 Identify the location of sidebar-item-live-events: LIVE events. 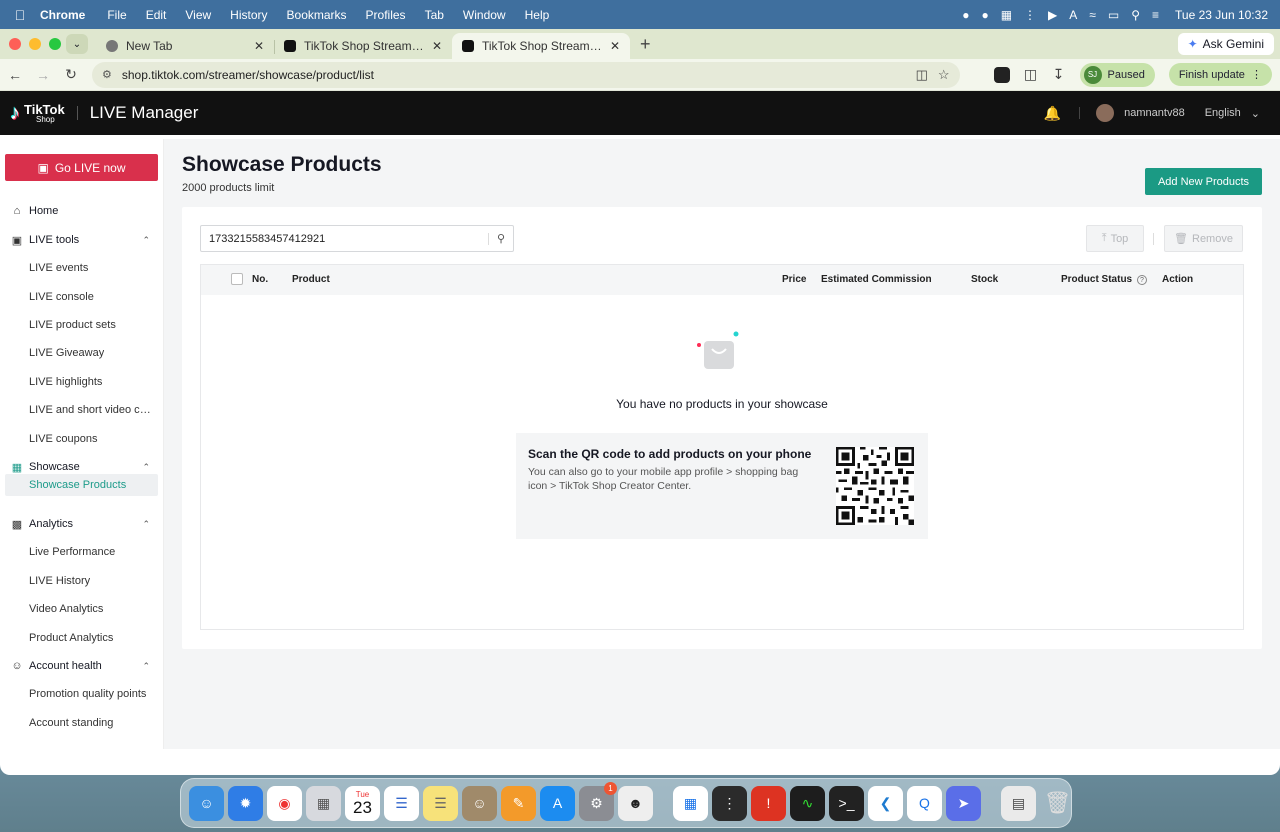
(82, 268).